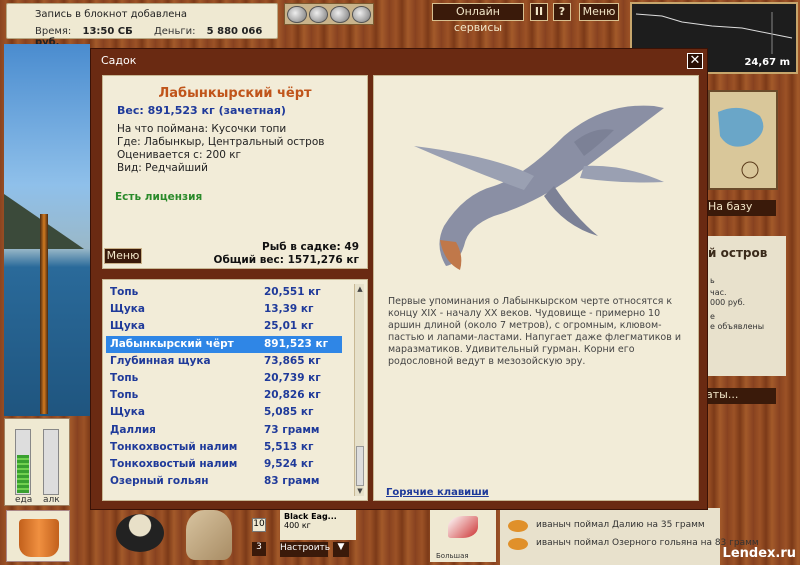 The height and width of the screenshot is (565, 800). I want to click on fish-icon, so click(518, 526).